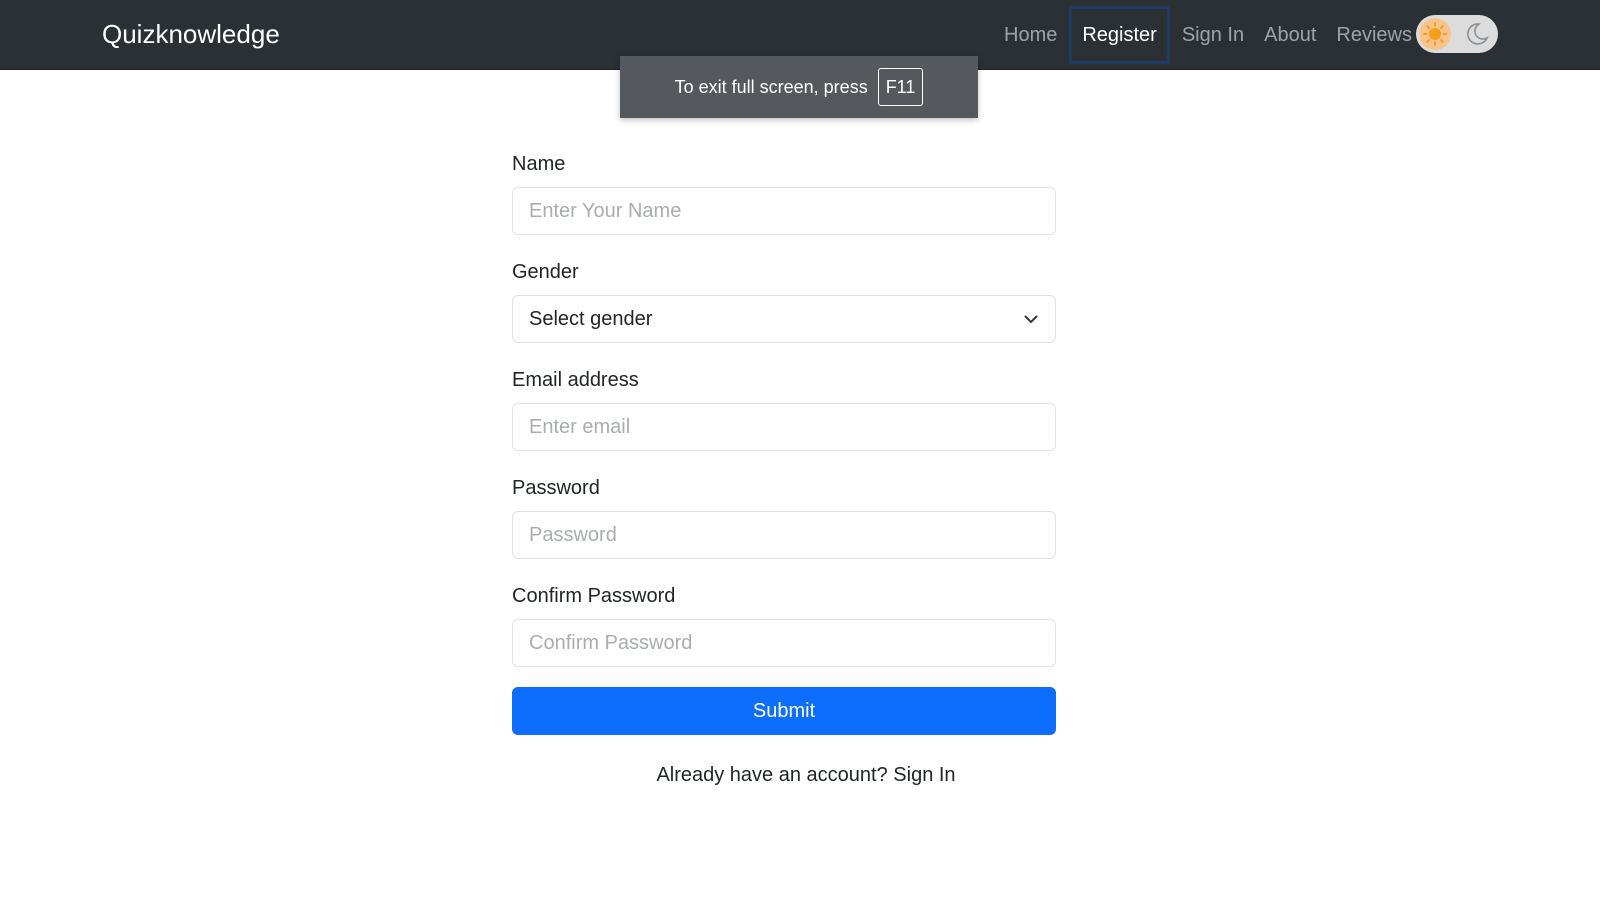 The width and height of the screenshot is (1600, 900). I want to click on confirm-password-label: Confirm Password, so click(594, 596).